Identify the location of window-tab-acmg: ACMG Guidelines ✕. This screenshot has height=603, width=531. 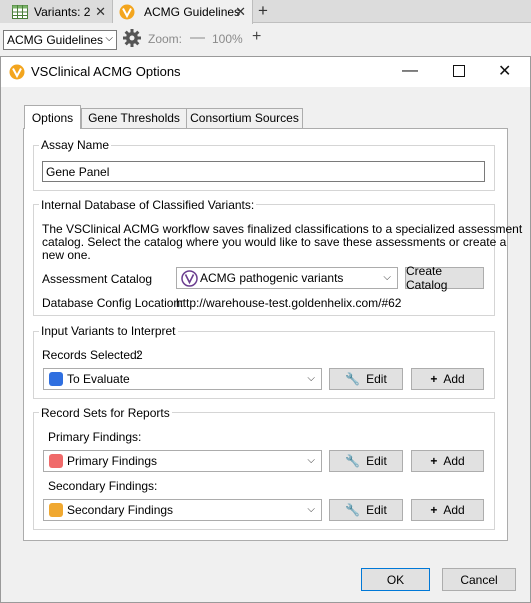
(183, 12).